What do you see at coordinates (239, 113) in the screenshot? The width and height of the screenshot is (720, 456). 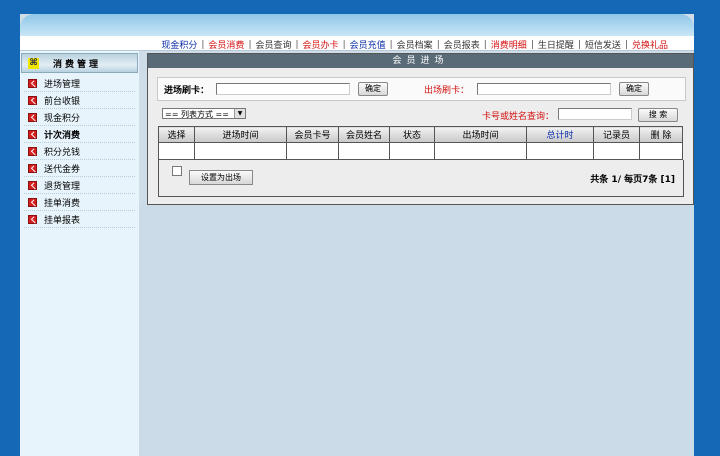 I see `dropdown-arrow-icon: ▼` at bounding box center [239, 113].